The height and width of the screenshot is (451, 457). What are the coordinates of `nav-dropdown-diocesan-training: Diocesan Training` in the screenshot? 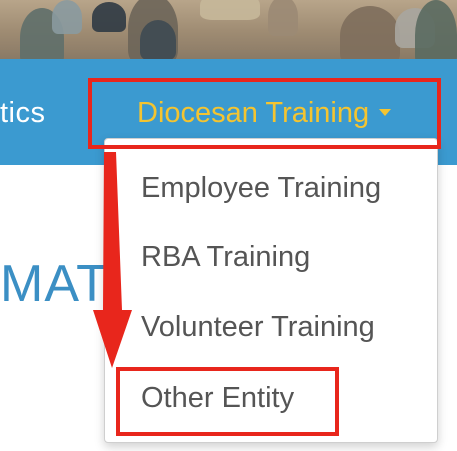 It's located at (264, 113).